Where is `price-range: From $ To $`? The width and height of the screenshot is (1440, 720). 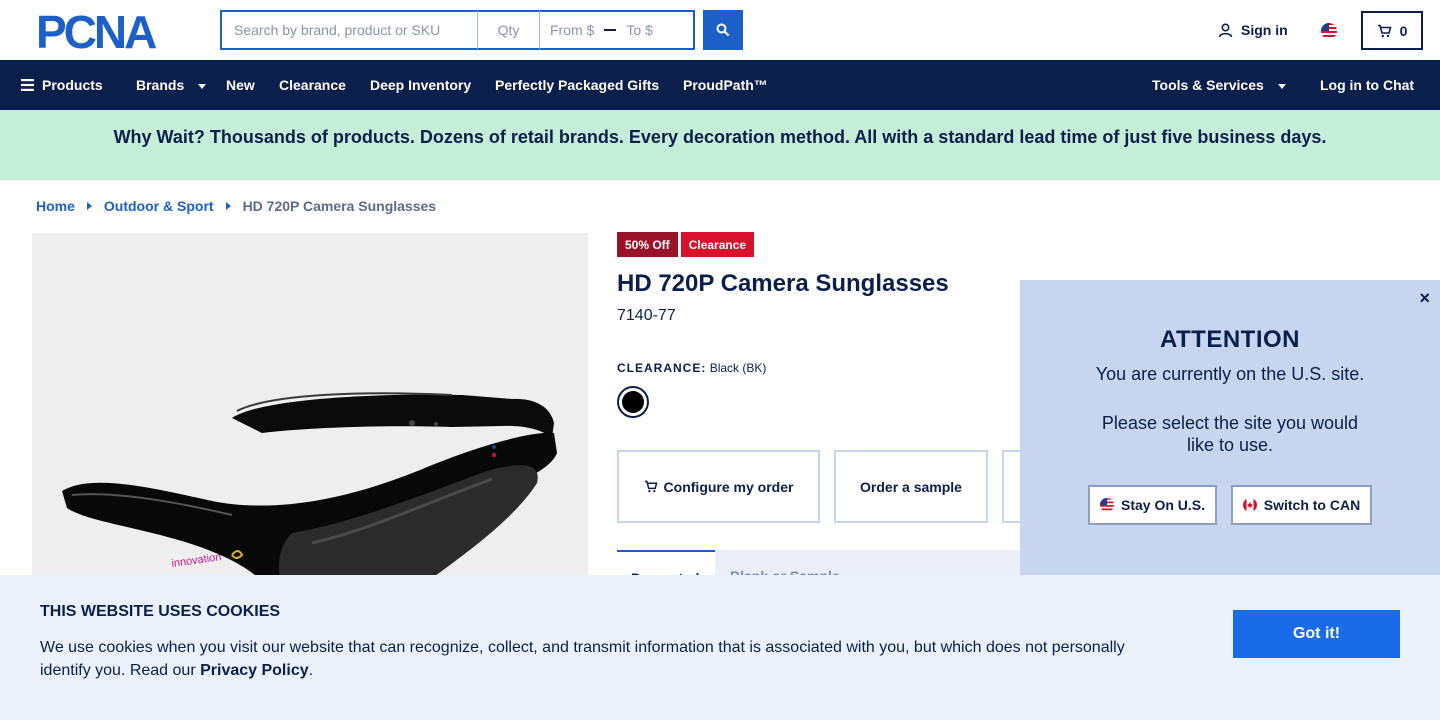 price-range: From $ To $ is located at coordinates (617, 30).